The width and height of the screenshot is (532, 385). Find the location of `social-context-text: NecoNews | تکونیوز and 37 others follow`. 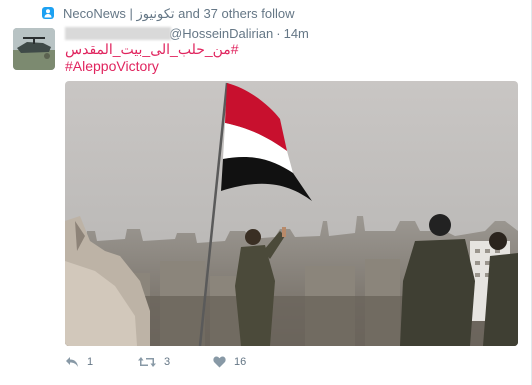

social-context-text: NecoNews | تکونیوز and 37 others follow is located at coordinates (179, 14).